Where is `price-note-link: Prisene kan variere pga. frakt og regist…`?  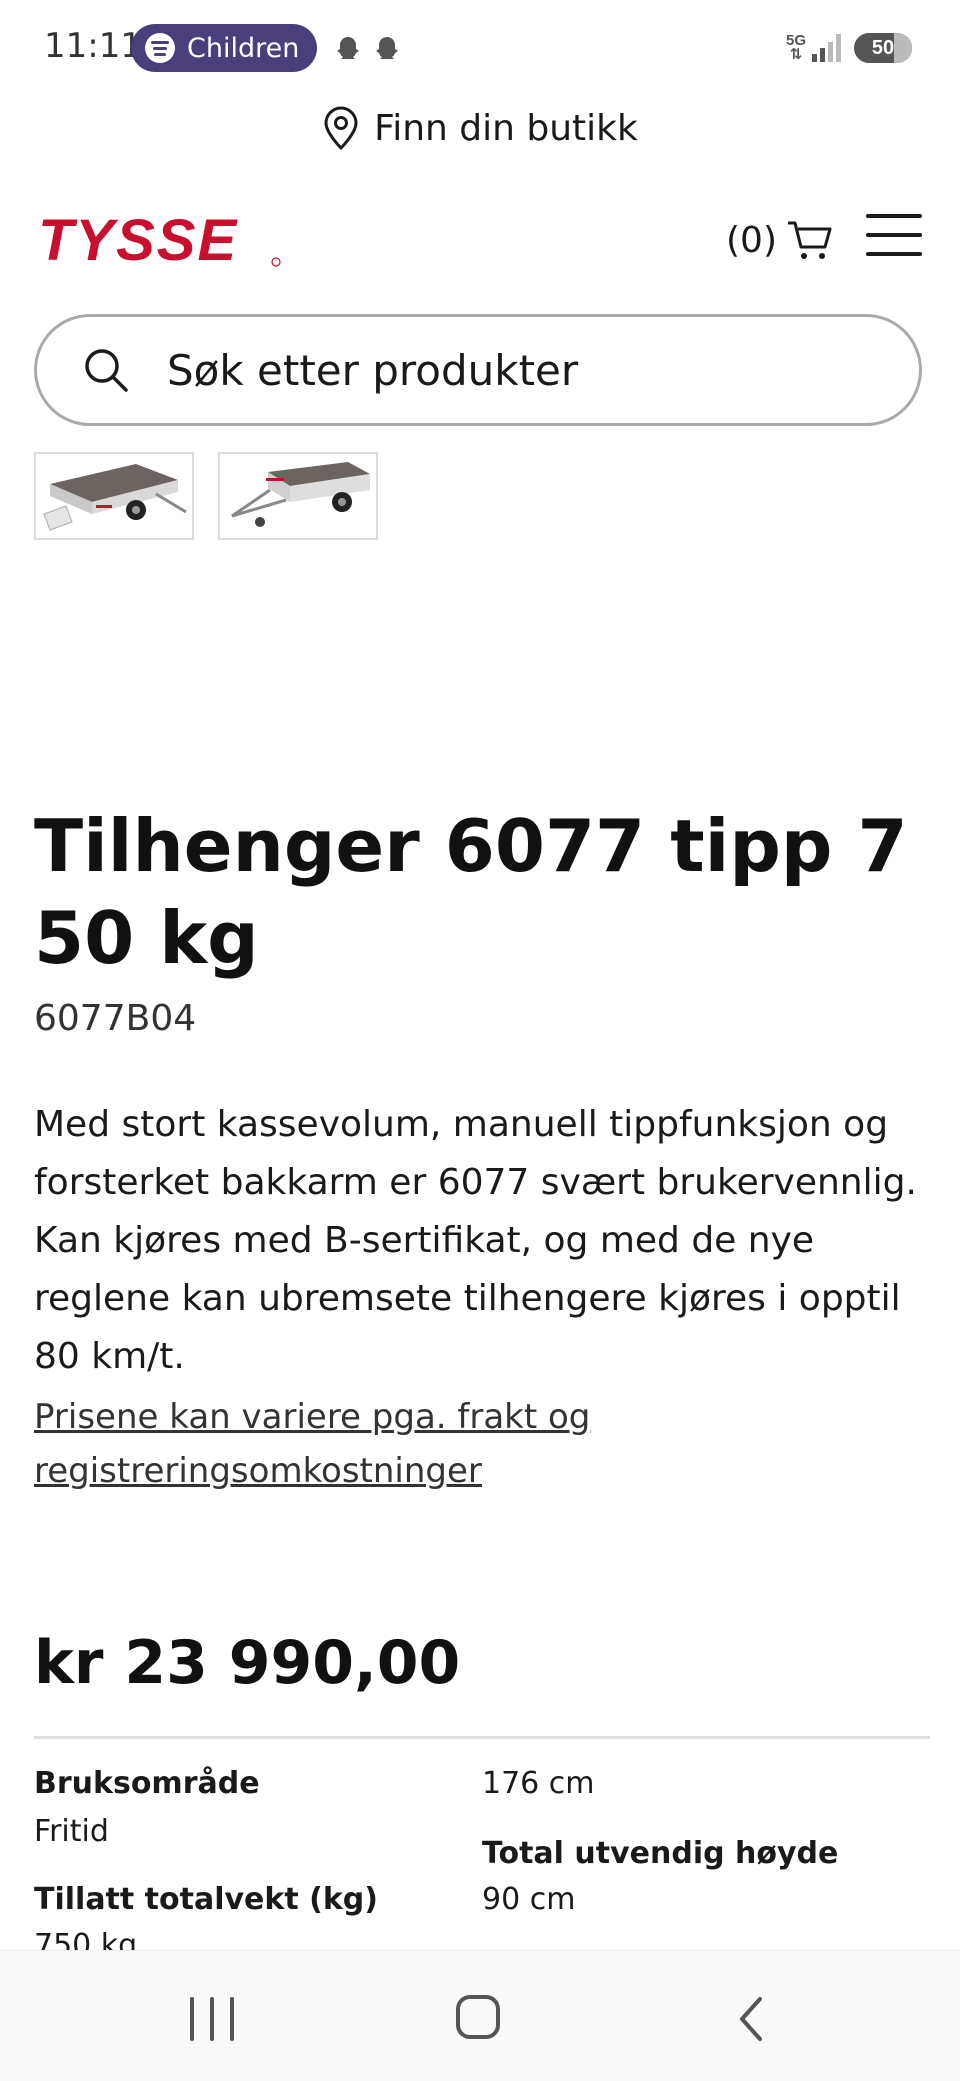
price-note-link: Prisene kan variere pga. frakt og regist… is located at coordinates (334, 1444).